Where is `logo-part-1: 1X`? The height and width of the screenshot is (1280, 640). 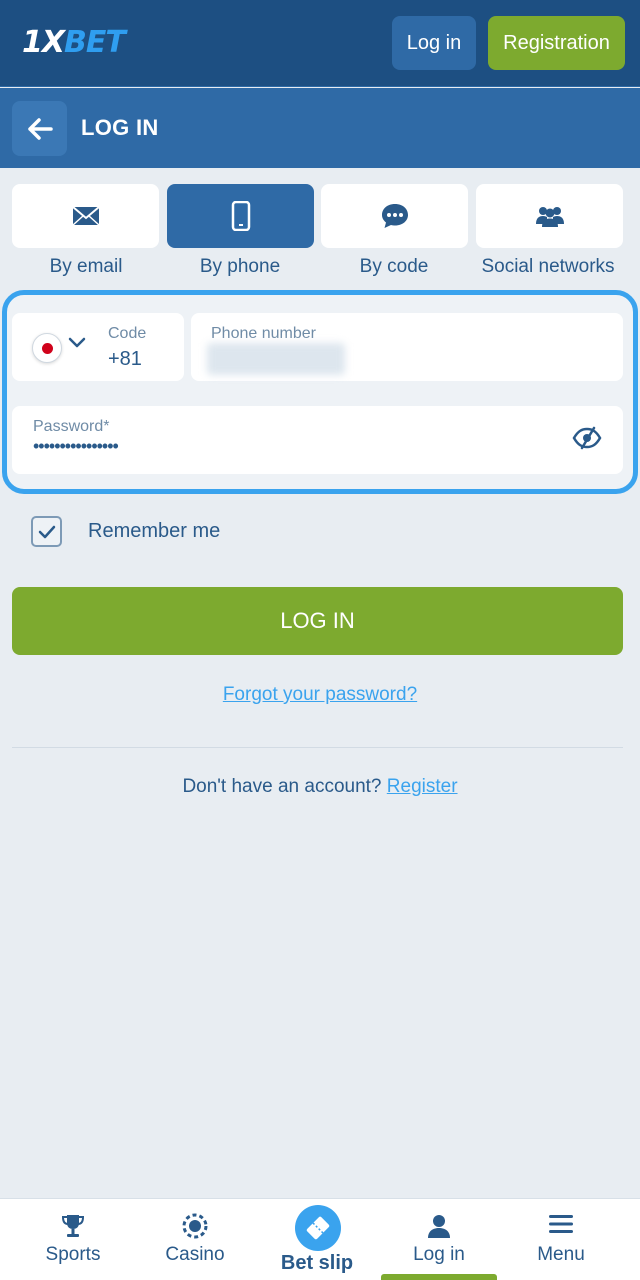
logo-part-1: 1X is located at coordinates (43, 42).